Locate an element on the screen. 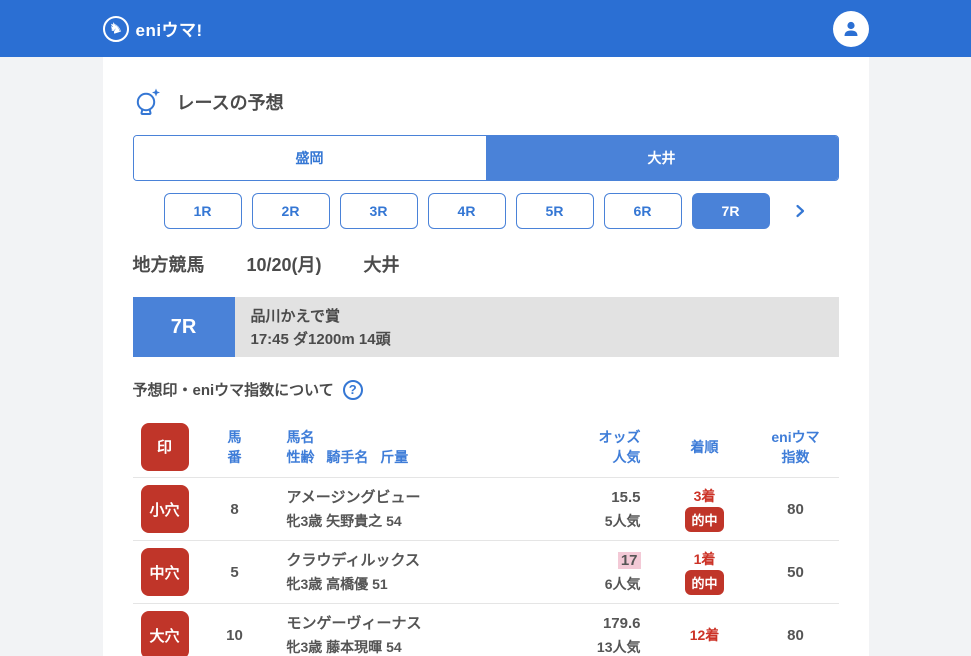 The image size is (971, 656). race-button-5r: 5R is located at coordinates (554, 211).